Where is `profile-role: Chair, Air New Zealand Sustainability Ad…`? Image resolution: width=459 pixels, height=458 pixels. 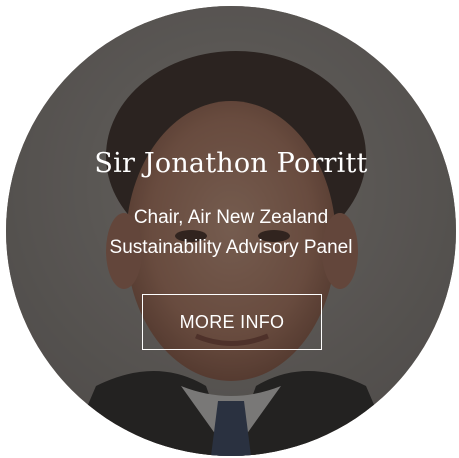
profile-role: Chair, Air New Zealand Sustainability Ad… is located at coordinates (231, 233).